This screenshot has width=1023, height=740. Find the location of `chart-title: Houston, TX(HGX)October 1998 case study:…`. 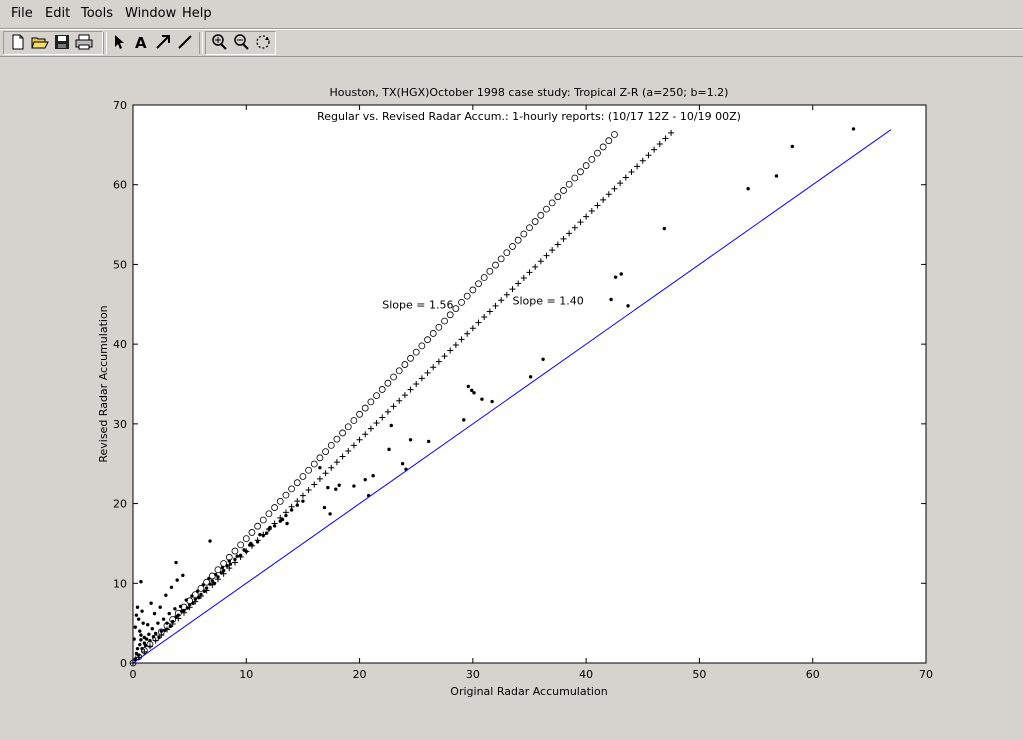

chart-title: Houston, TX(HGX)October 1998 case study:… is located at coordinates (529, 92).